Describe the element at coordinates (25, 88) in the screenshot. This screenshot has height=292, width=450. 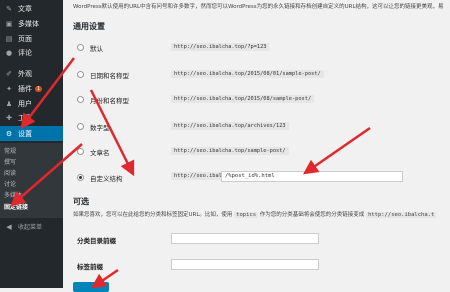
I see `sidebar-item-label: 插件` at that location.